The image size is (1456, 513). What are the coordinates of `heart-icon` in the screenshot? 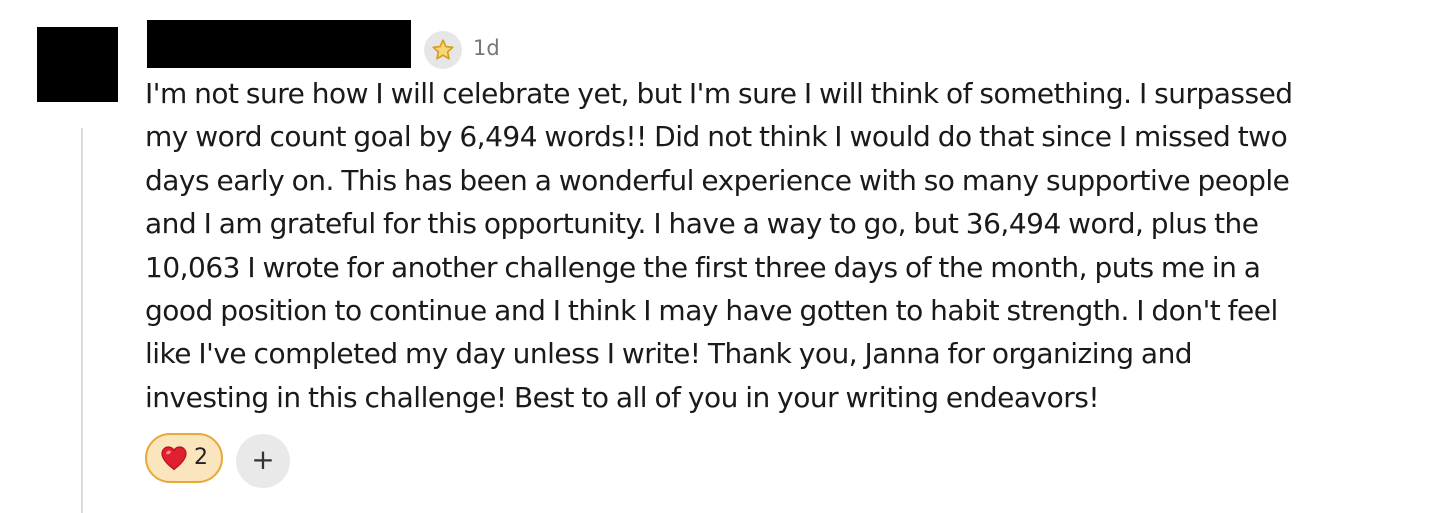 It's located at (174, 458).